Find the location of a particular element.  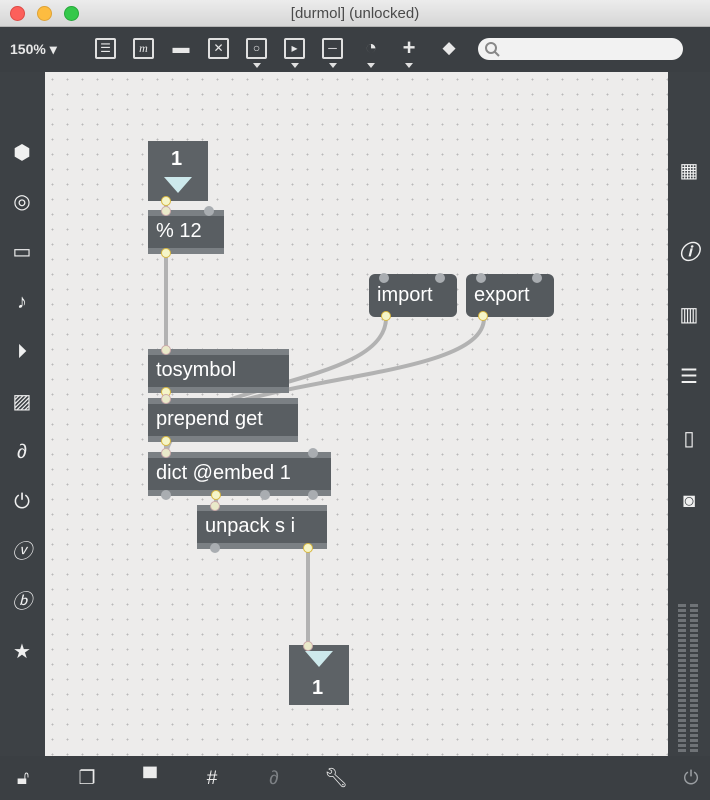

zoom-level: 150% is located at coordinates (28, 49).